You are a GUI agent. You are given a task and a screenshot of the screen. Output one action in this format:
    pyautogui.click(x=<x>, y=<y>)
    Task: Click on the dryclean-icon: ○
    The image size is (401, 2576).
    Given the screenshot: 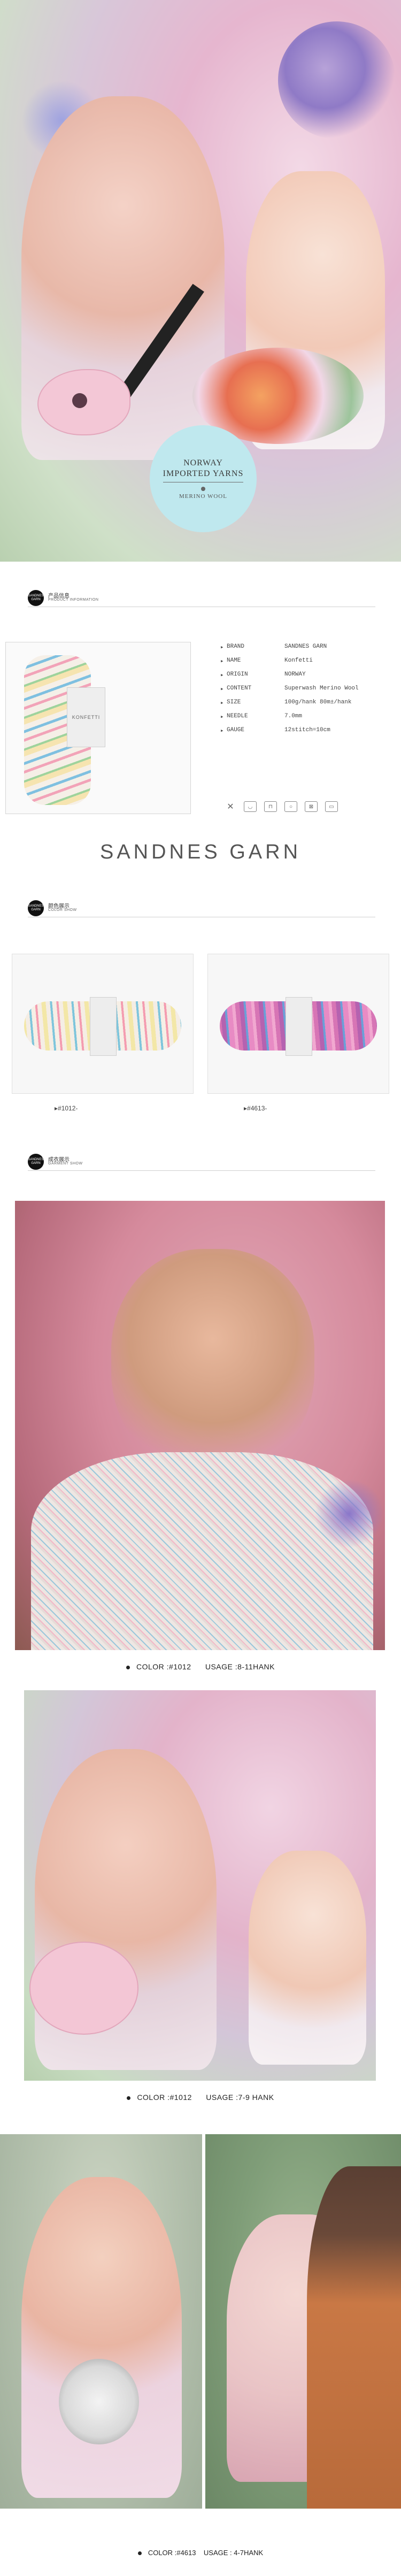 What is the action you would take?
    pyautogui.click(x=290, y=806)
    